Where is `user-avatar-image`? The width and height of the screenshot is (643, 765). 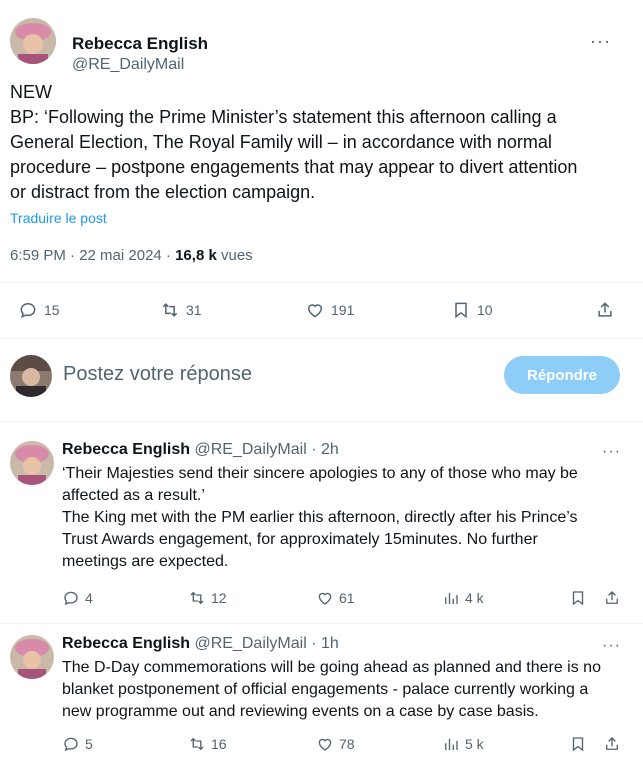
user-avatar-image is located at coordinates (31, 376).